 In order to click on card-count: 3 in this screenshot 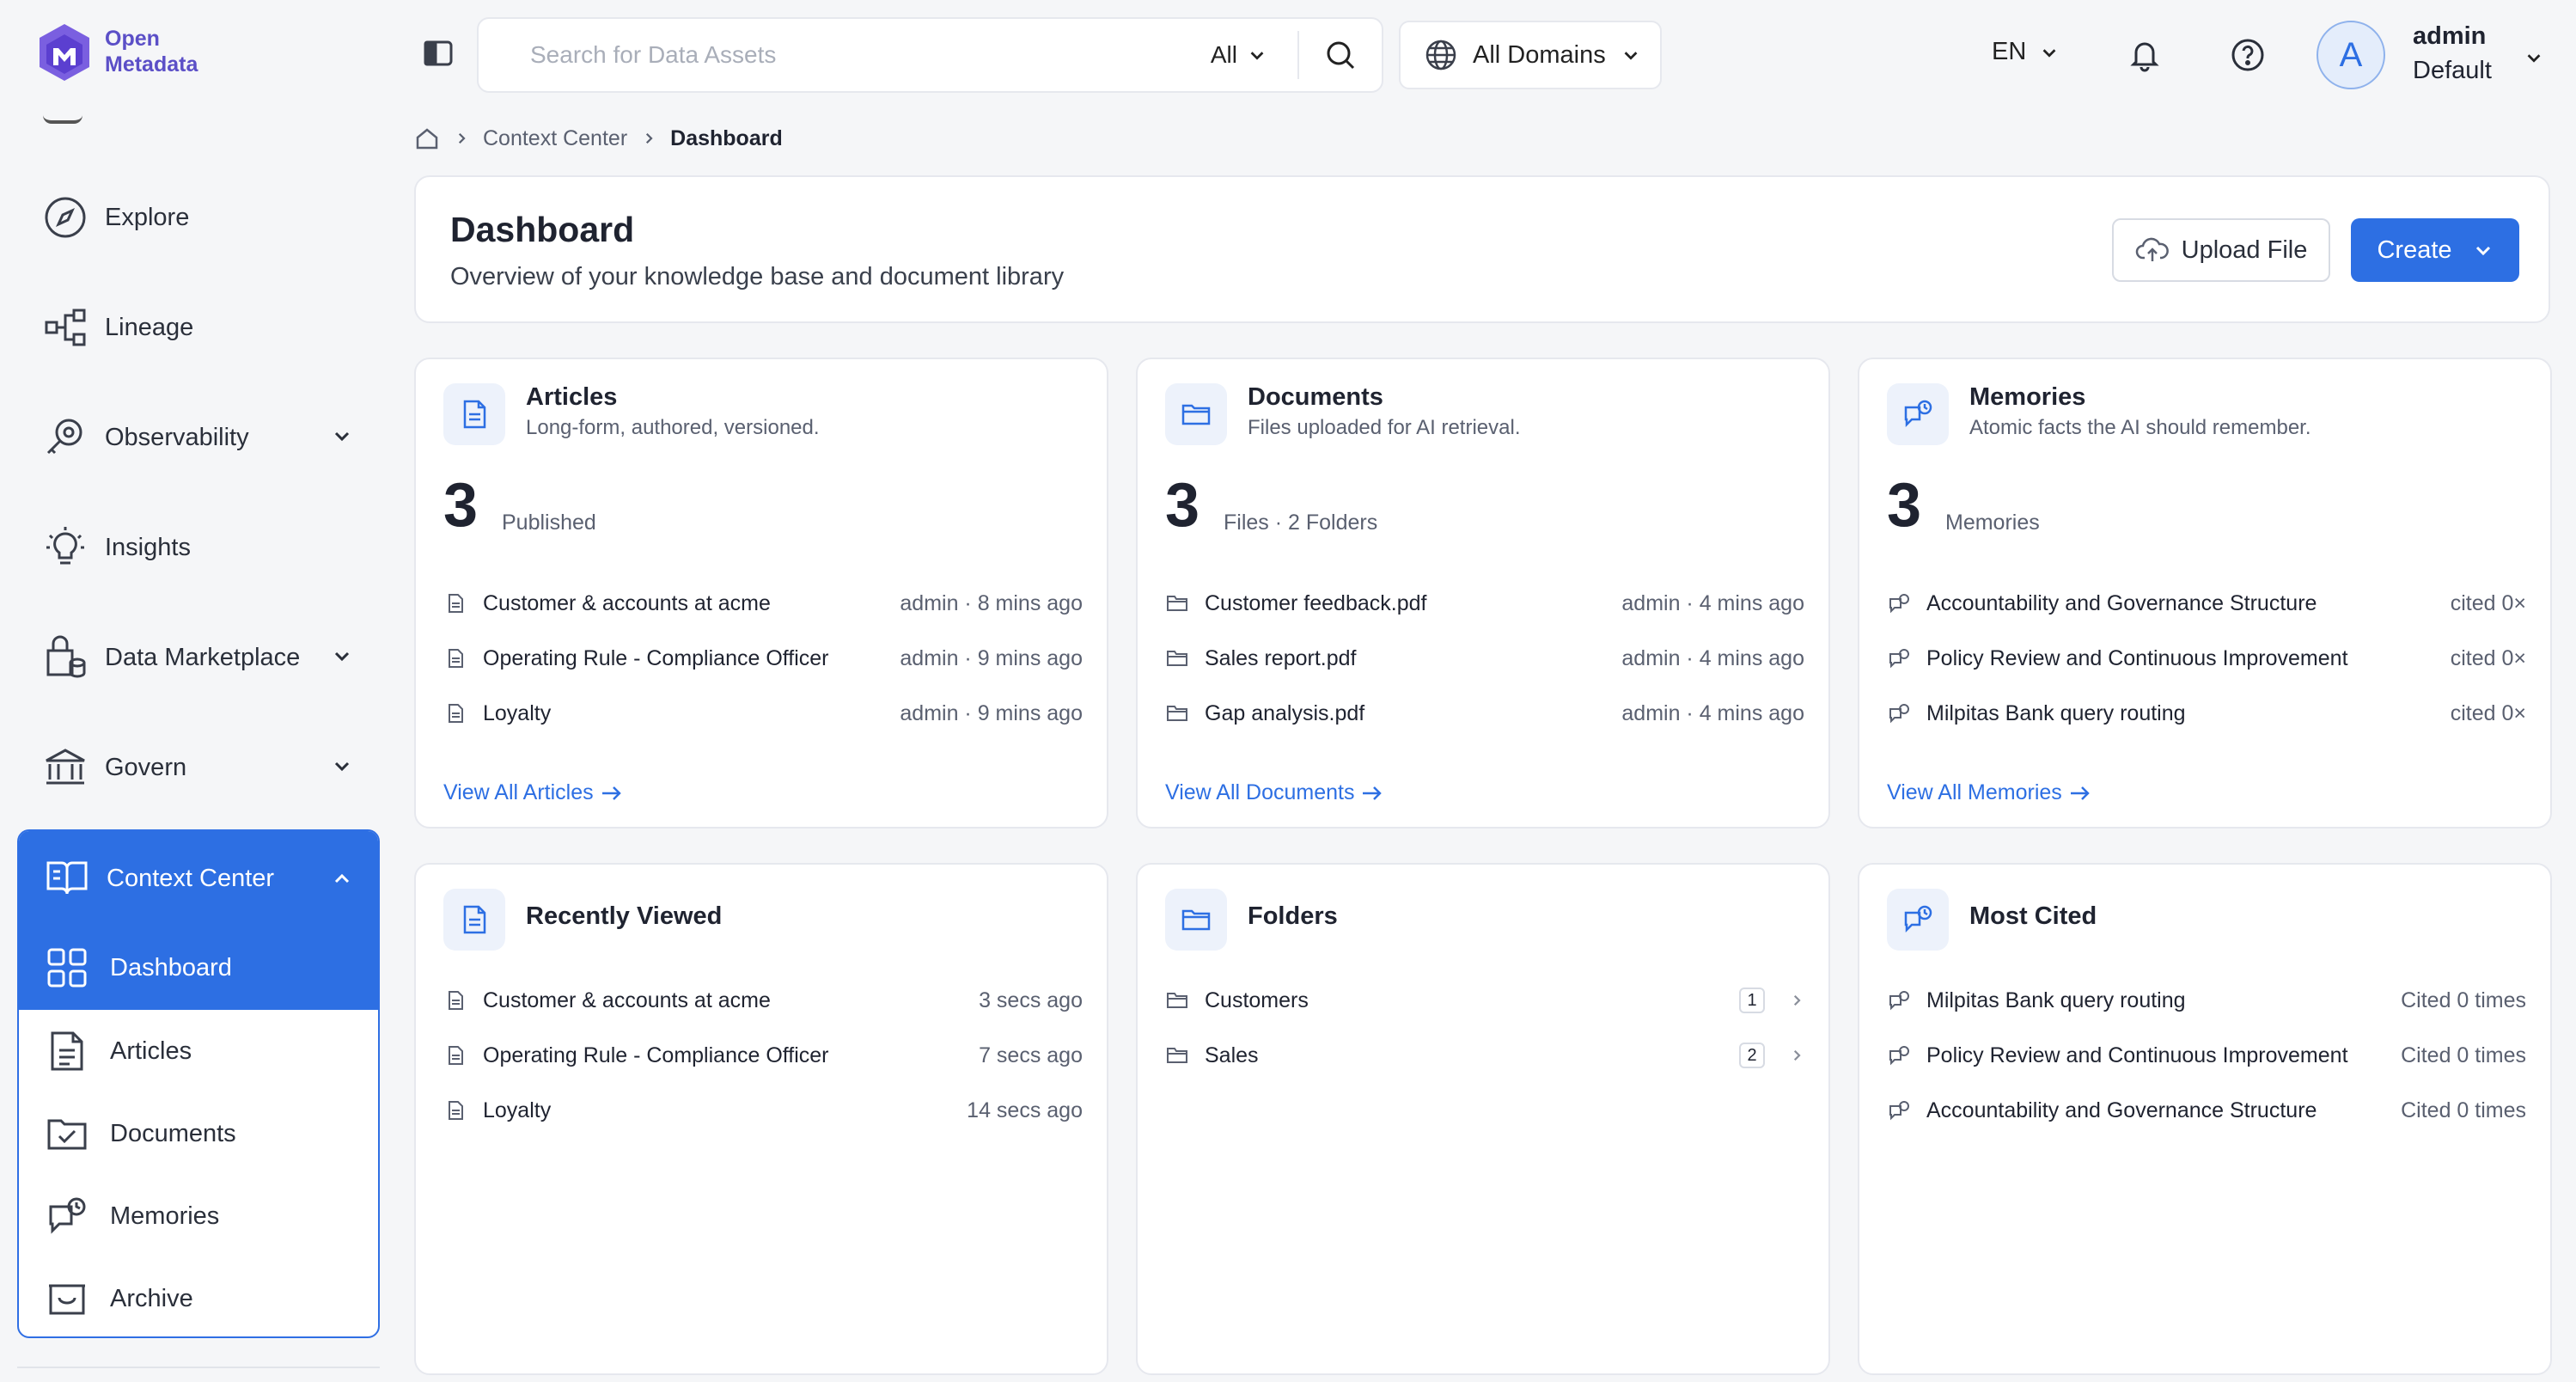, I will do `click(1904, 505)`.